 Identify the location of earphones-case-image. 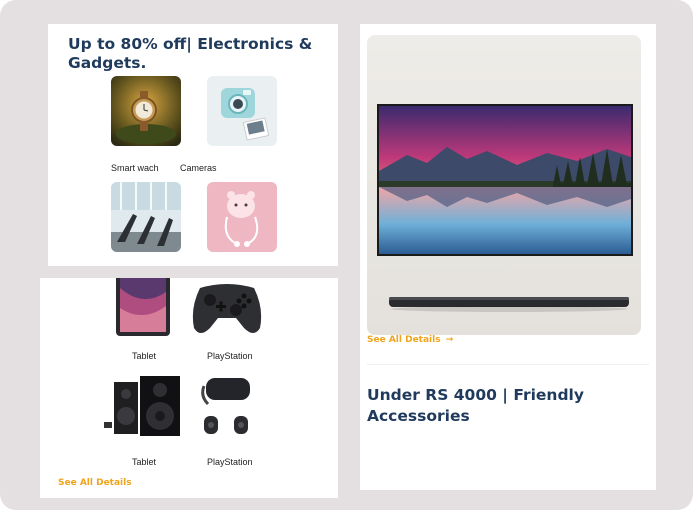
(242, 217).